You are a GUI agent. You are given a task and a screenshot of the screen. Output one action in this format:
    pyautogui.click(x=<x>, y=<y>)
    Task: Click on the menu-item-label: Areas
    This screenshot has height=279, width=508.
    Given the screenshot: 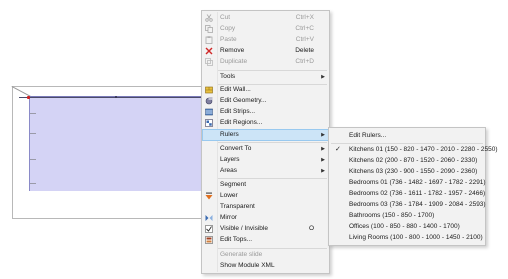 What is the action you would take?
    pyautogui.click(x=228, y=170)
    